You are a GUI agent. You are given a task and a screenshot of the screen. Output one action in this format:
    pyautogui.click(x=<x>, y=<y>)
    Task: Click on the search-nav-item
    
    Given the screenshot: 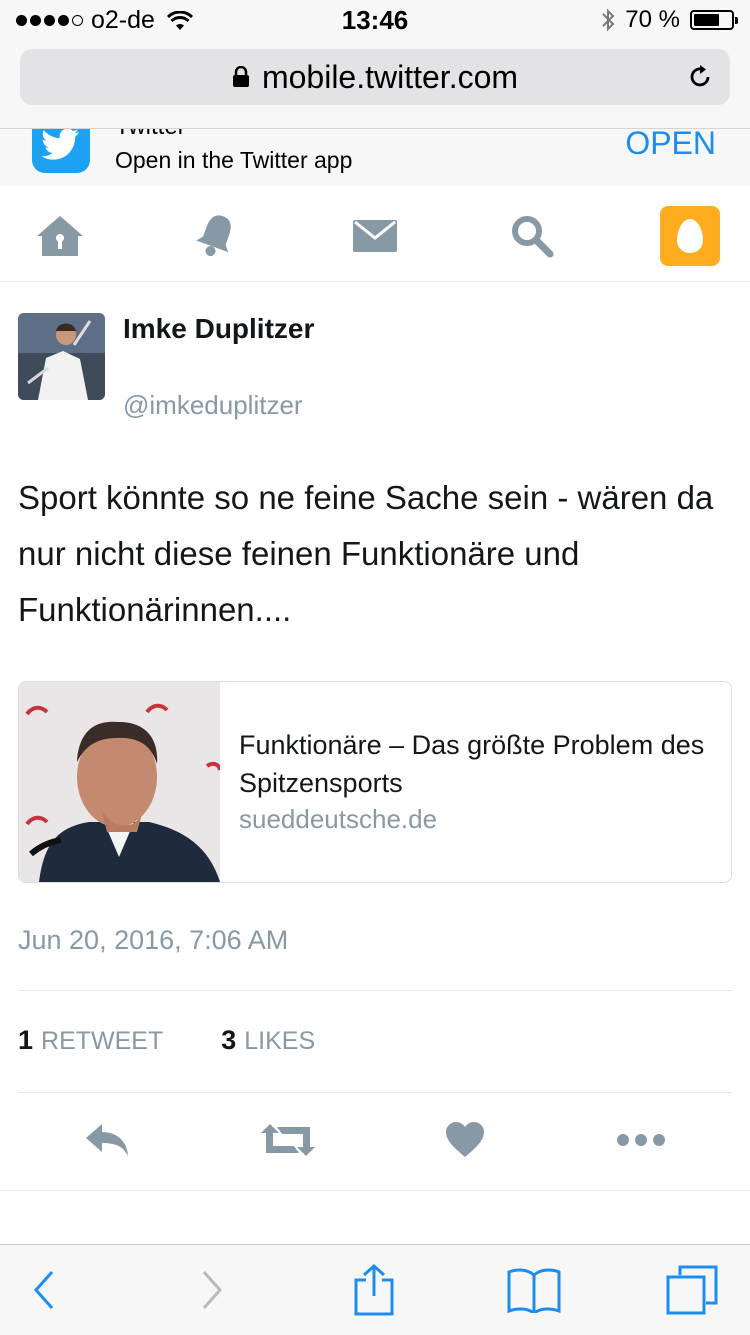 What is the action you would take?
    pyautogui.click(x=532, y=236)
    